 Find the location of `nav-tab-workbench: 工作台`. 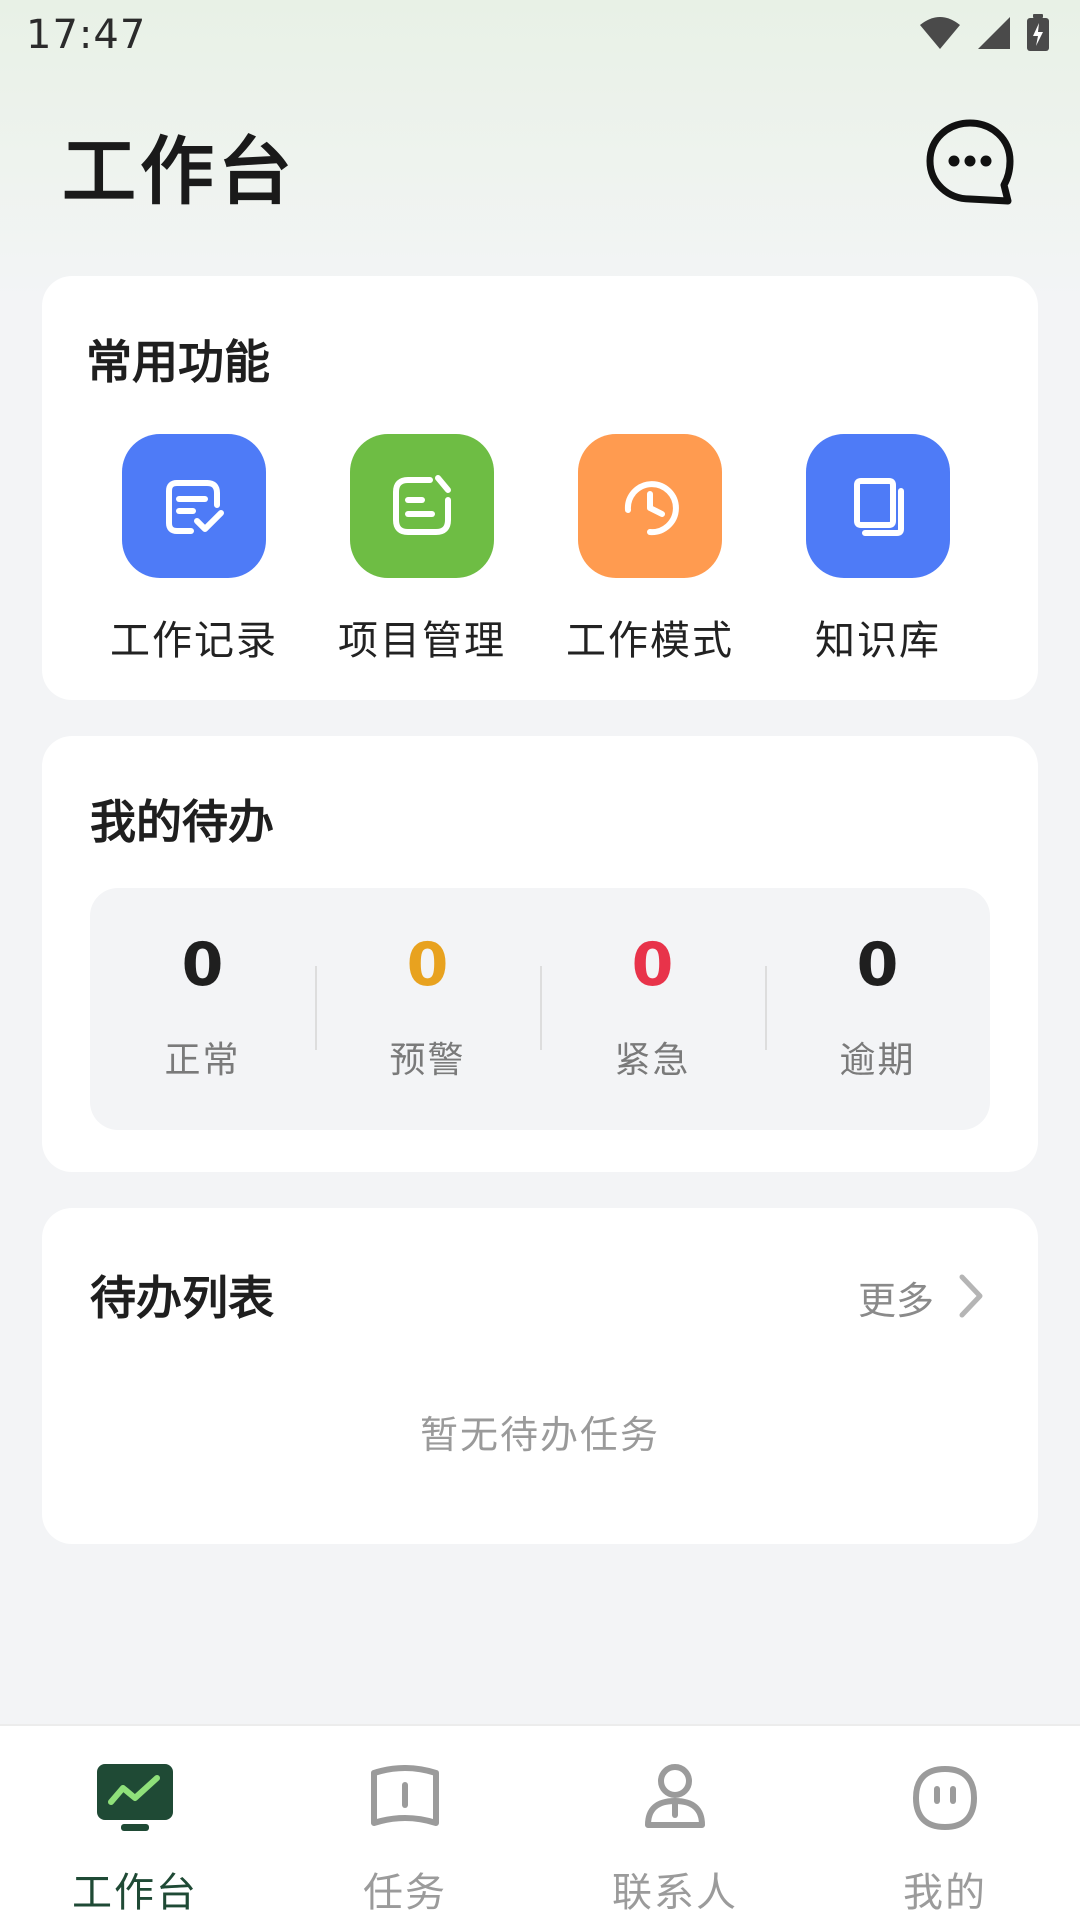

nav-tab-workbench: 工作台 is located at coordinates (135, 1823).